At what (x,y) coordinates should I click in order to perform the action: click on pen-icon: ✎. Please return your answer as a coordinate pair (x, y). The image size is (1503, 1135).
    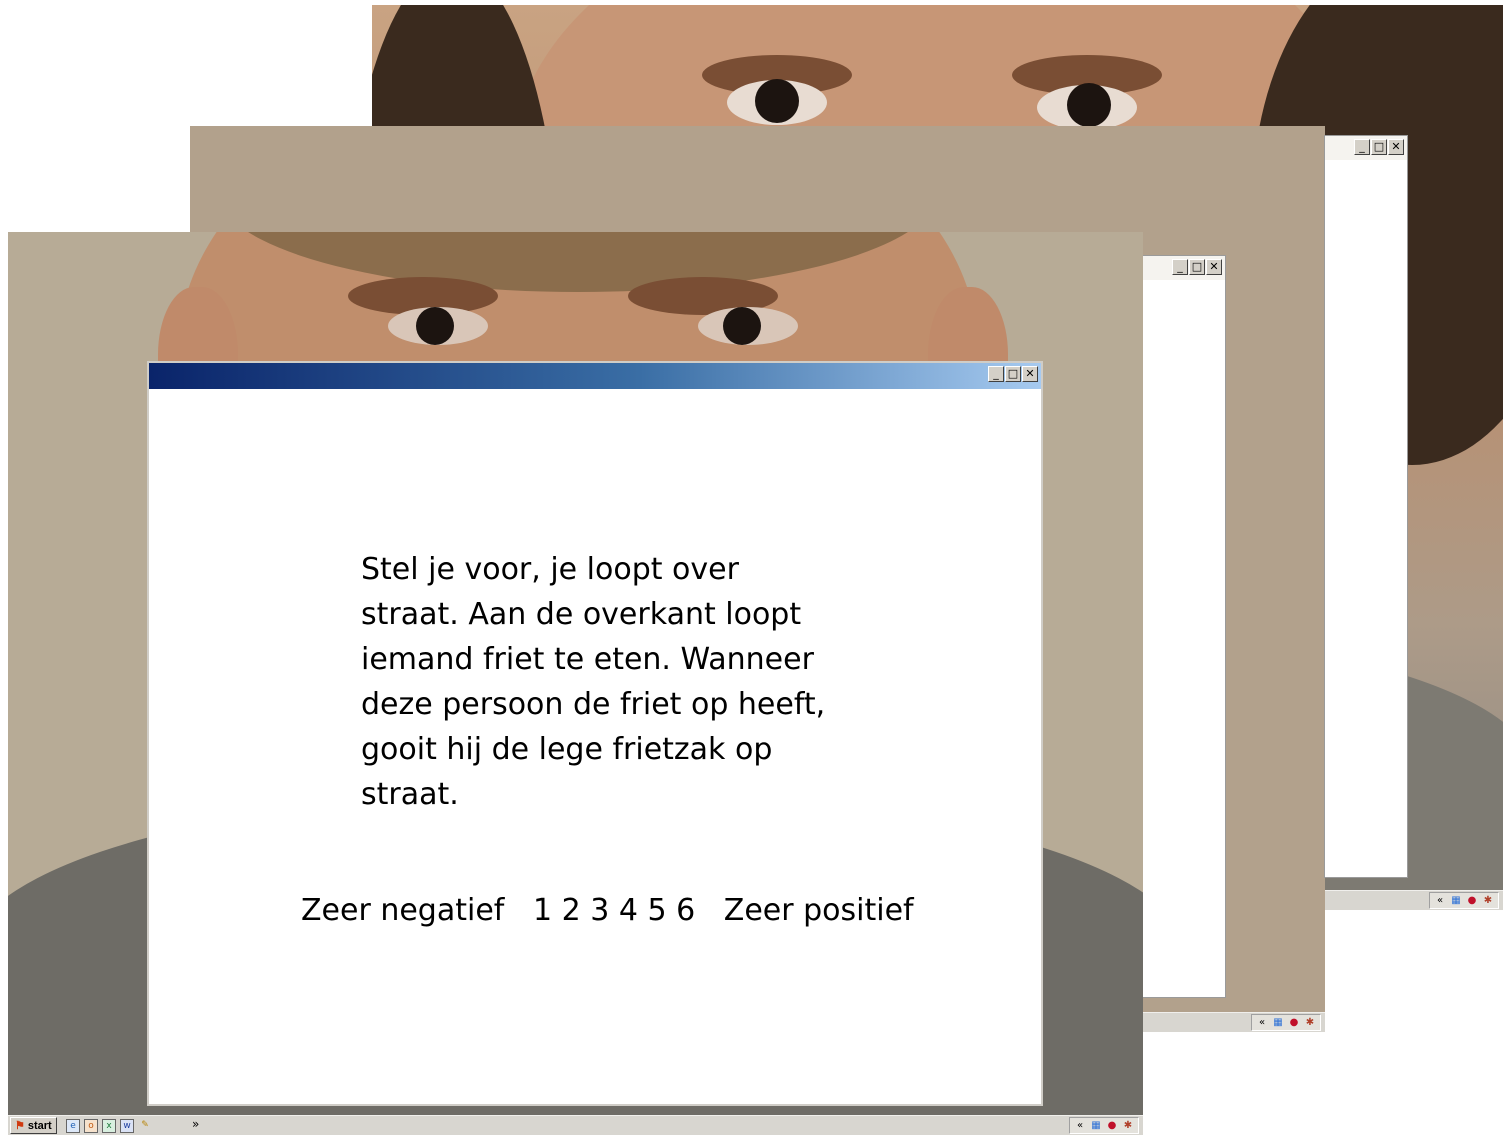
    Looking at the image, I should click on (145, 1126).